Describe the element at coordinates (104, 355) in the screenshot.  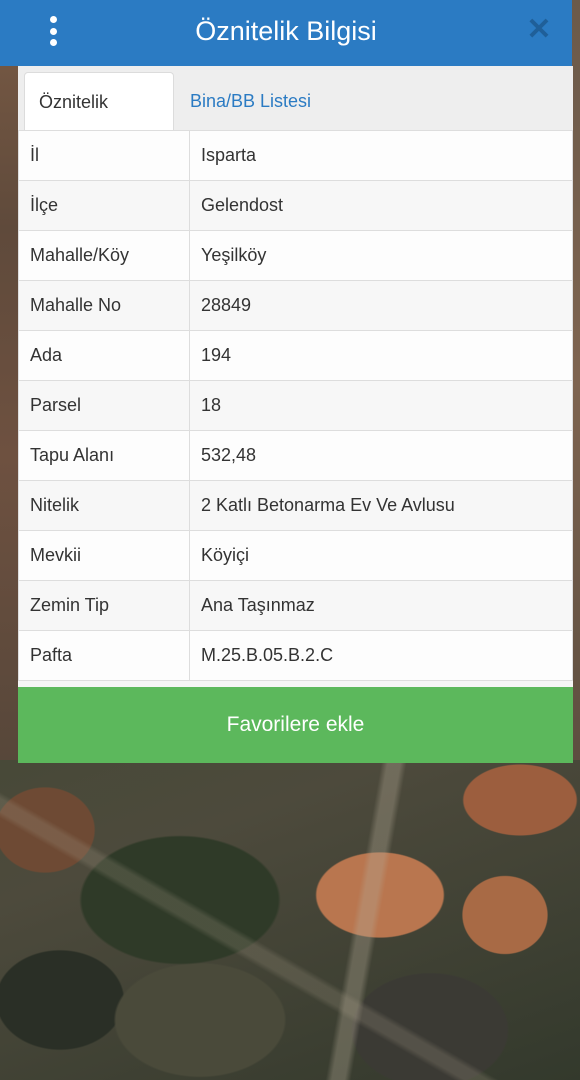
I see `attr-key: Ada` at that location.